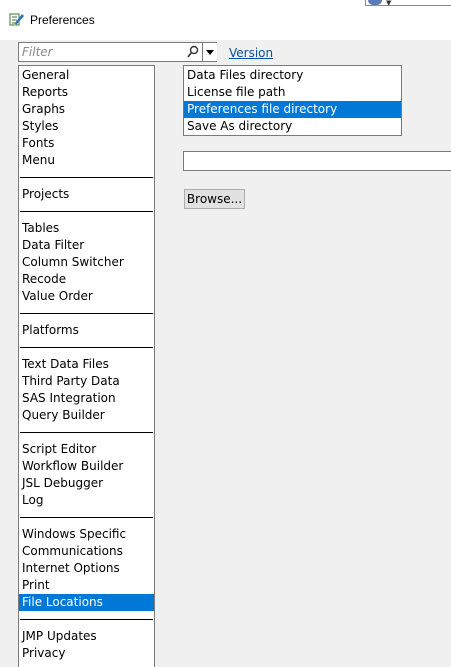 This screenshot has width=451, height=667. Describe the element at coordinates (86, 279) in the screenshot. I see `category-item: Recode` at that location.